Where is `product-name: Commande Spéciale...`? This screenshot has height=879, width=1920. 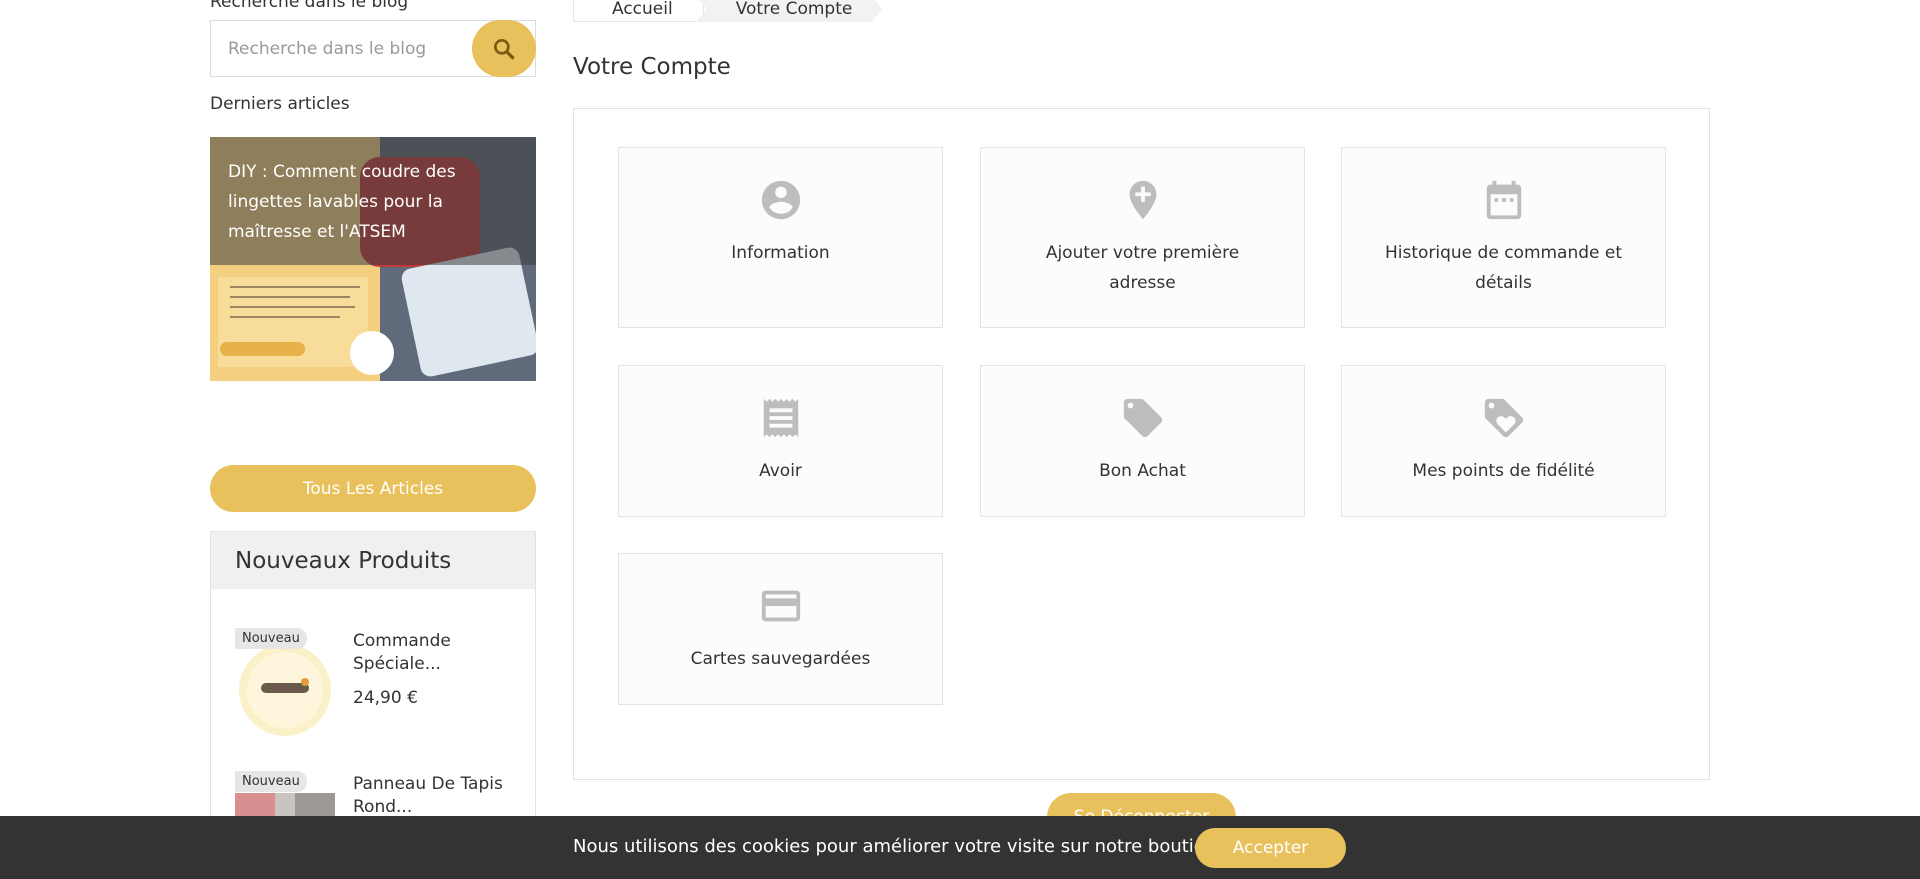 product-name: Commande Spéciale... is located at coordinates (438, 653).